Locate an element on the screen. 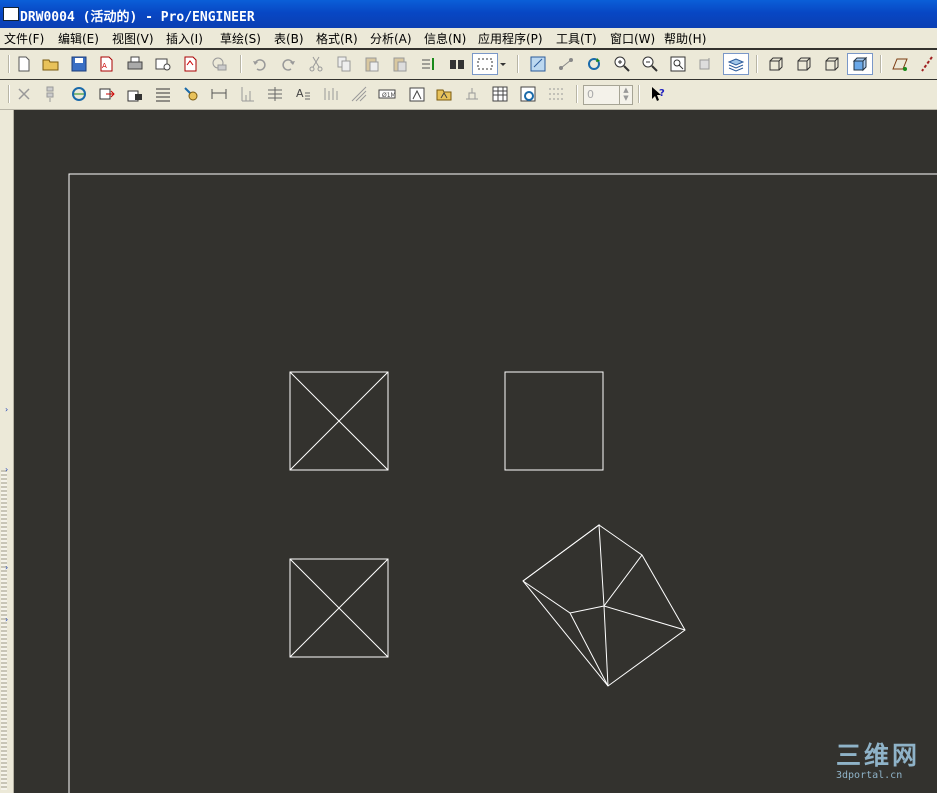  select-box-icon is located at coordinates (485, 64).